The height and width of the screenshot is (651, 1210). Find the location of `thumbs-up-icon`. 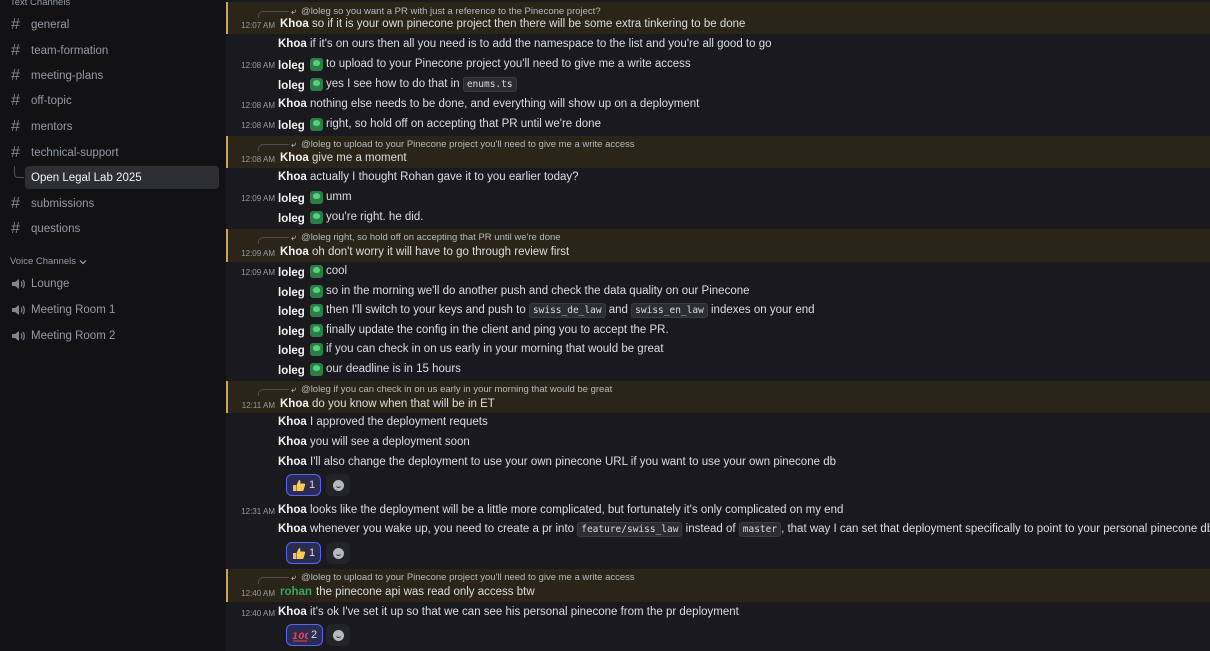

thumbs-up-icon is located at coordinates (299, 553).